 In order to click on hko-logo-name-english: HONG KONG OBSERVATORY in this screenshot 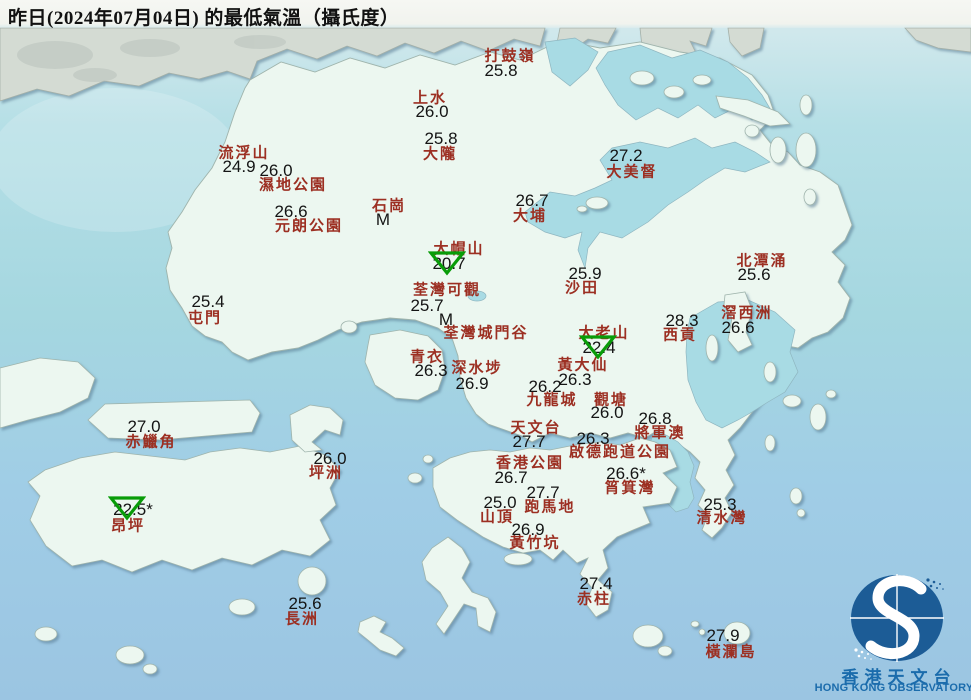, I will do `click(892, 688)`.